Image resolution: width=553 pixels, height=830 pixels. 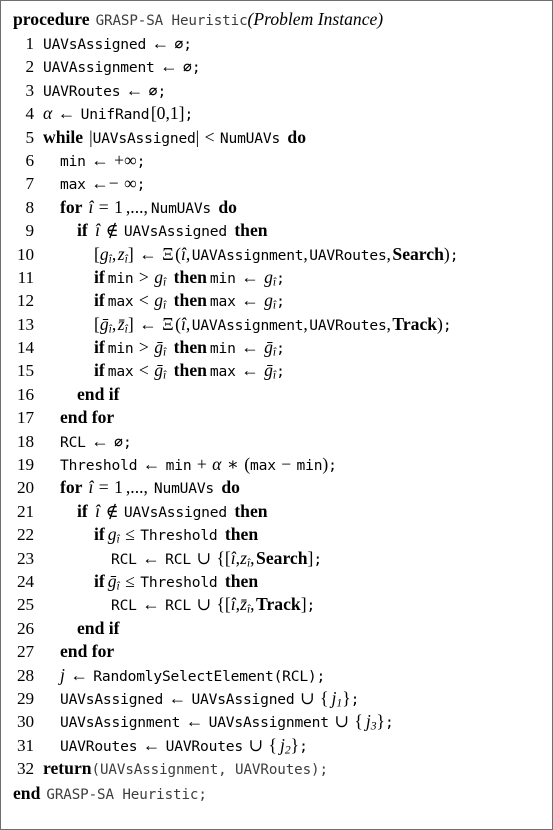 I want to click on line-content: UAVsAssigned ← ∅;, so click(x=117, y=43).